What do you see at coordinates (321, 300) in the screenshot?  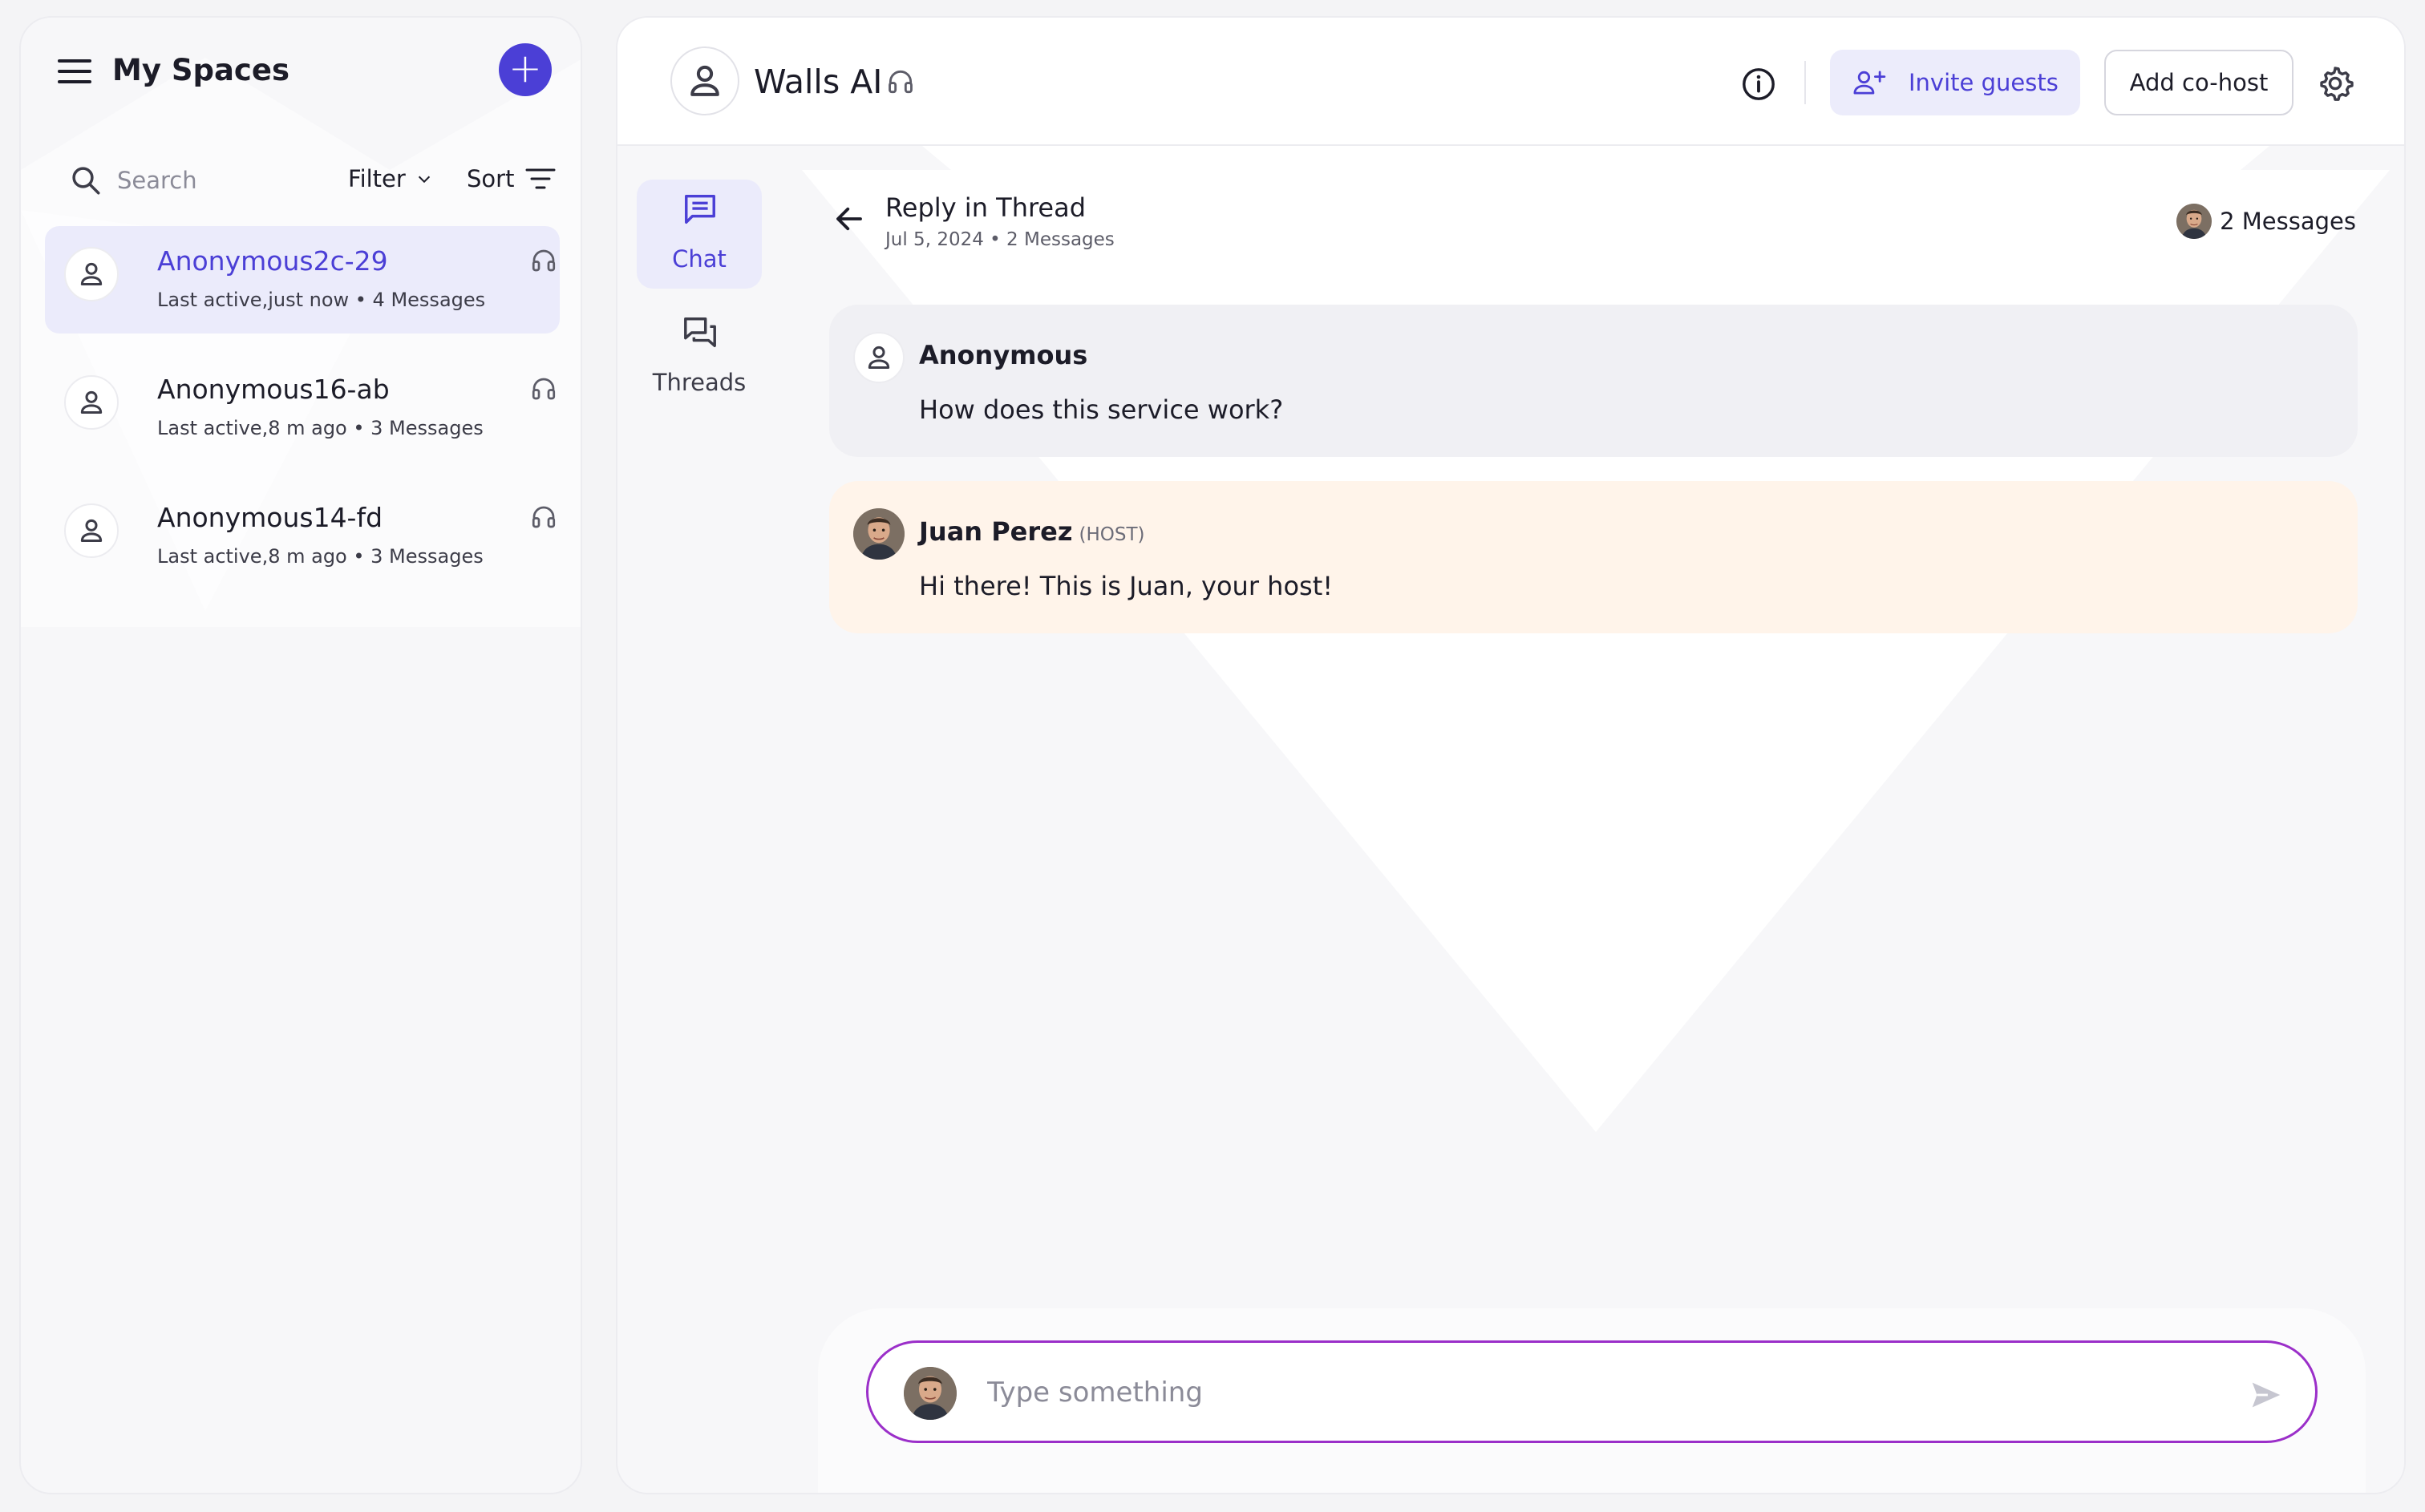 I see `conversation-meta: Last active,just now • 4 Messages` at bounding box center [321, 300].